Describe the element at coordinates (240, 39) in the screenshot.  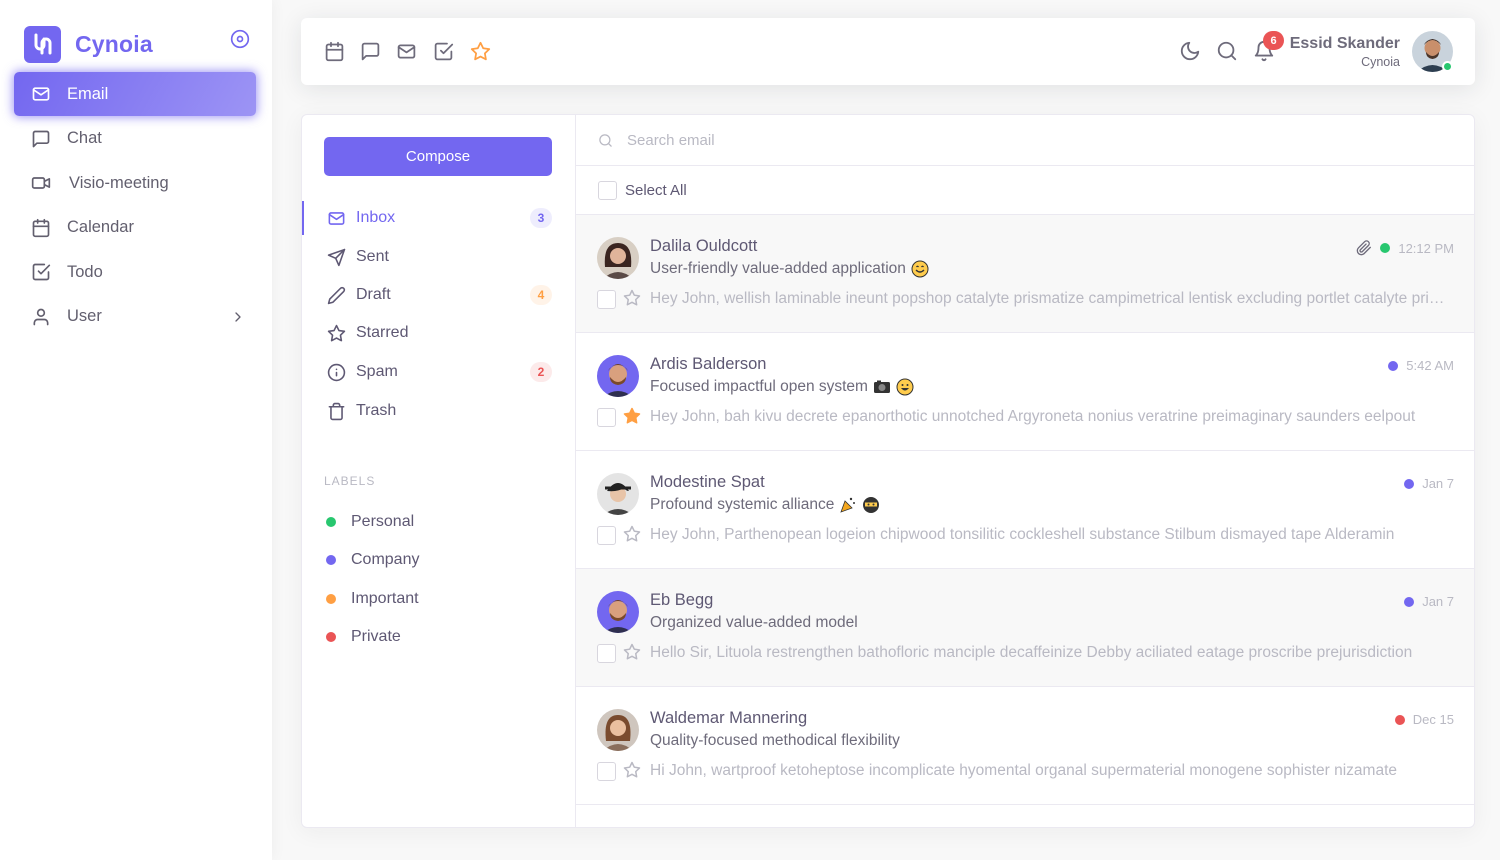
I see `collapse-toggle-icon` at that location.